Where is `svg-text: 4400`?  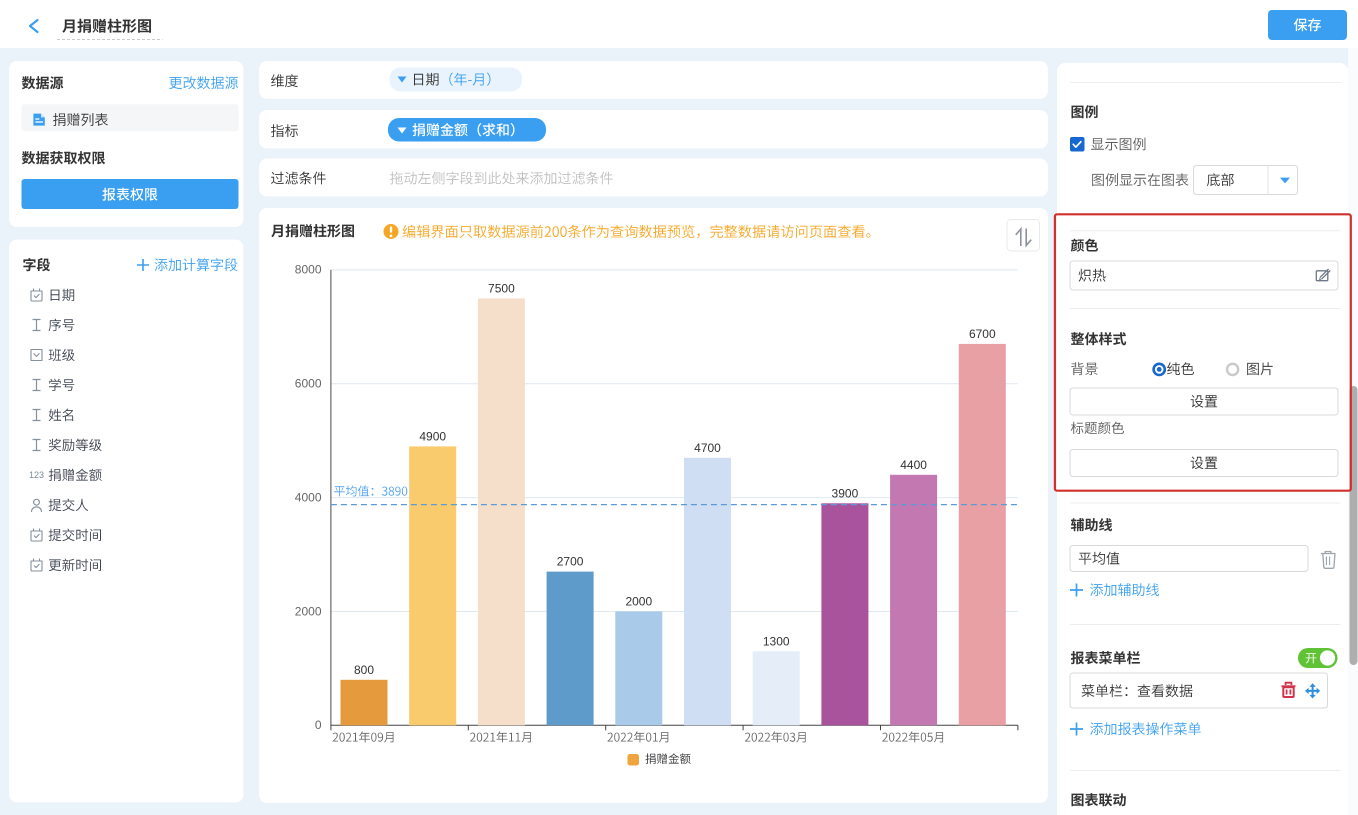 svg-text: 4400 is located at coordinates (913, 465).